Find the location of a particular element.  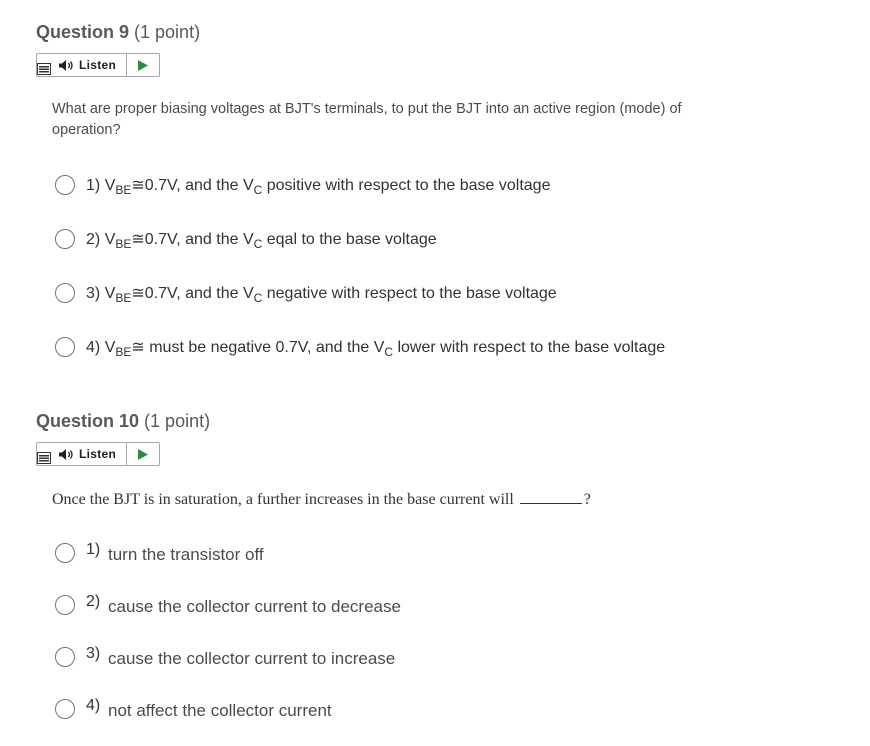

option-text: turn the transistor off is located at coordinates (186, 554).